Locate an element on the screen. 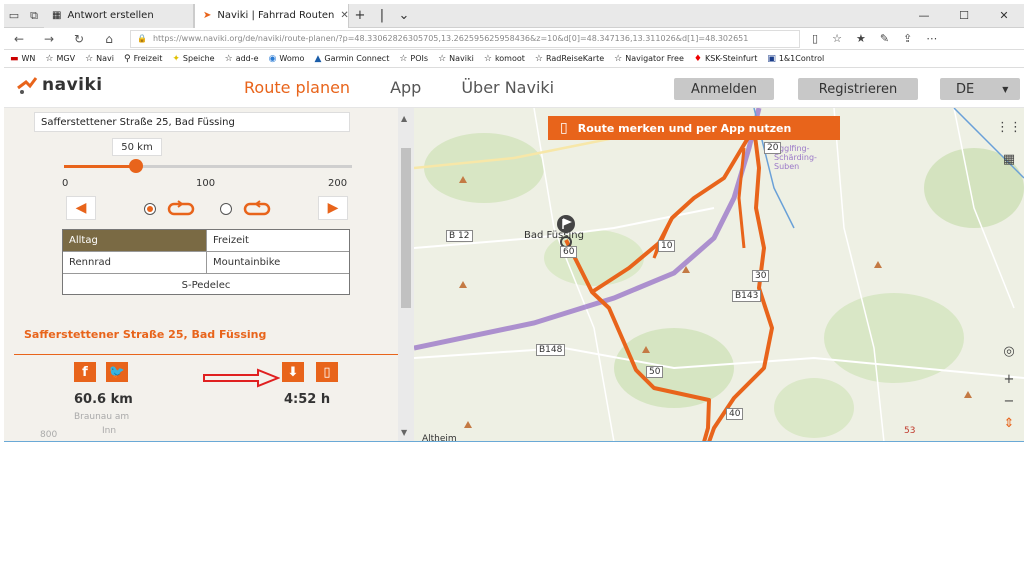 Image resolution: width=1024 pixels, height=562 pixels. map-place-label: Bad Füssing is located at coordinates (554, 235).